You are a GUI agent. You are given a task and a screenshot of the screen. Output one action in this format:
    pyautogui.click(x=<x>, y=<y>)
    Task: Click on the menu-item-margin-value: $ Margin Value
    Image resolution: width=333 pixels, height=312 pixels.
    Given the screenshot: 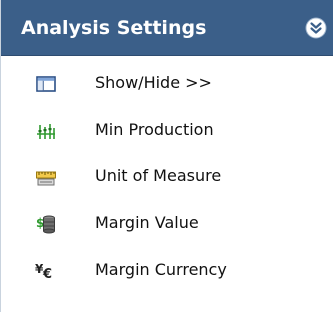 What is the action you would take?
    pyautogui.click(x=167, y=224)
    